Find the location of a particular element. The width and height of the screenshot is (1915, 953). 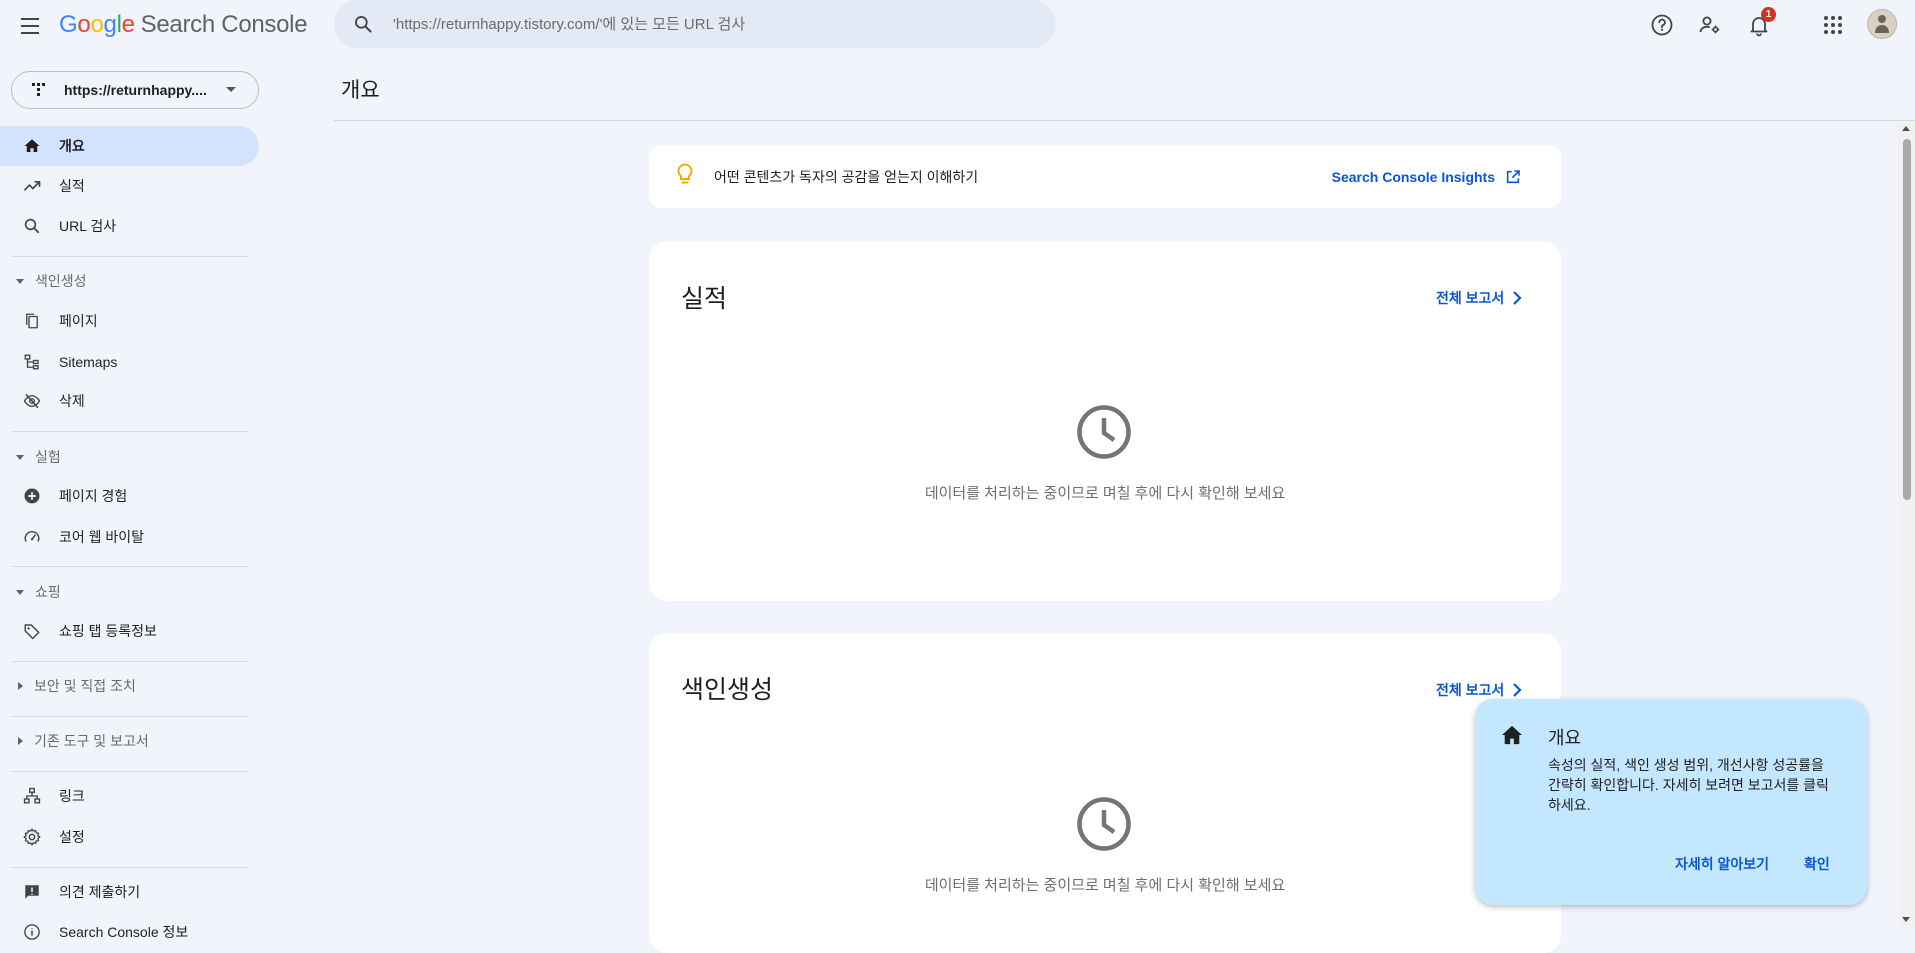

sidebar-item-submit-feedback: 의견 제출하기 is located at coordinates (129, 892).